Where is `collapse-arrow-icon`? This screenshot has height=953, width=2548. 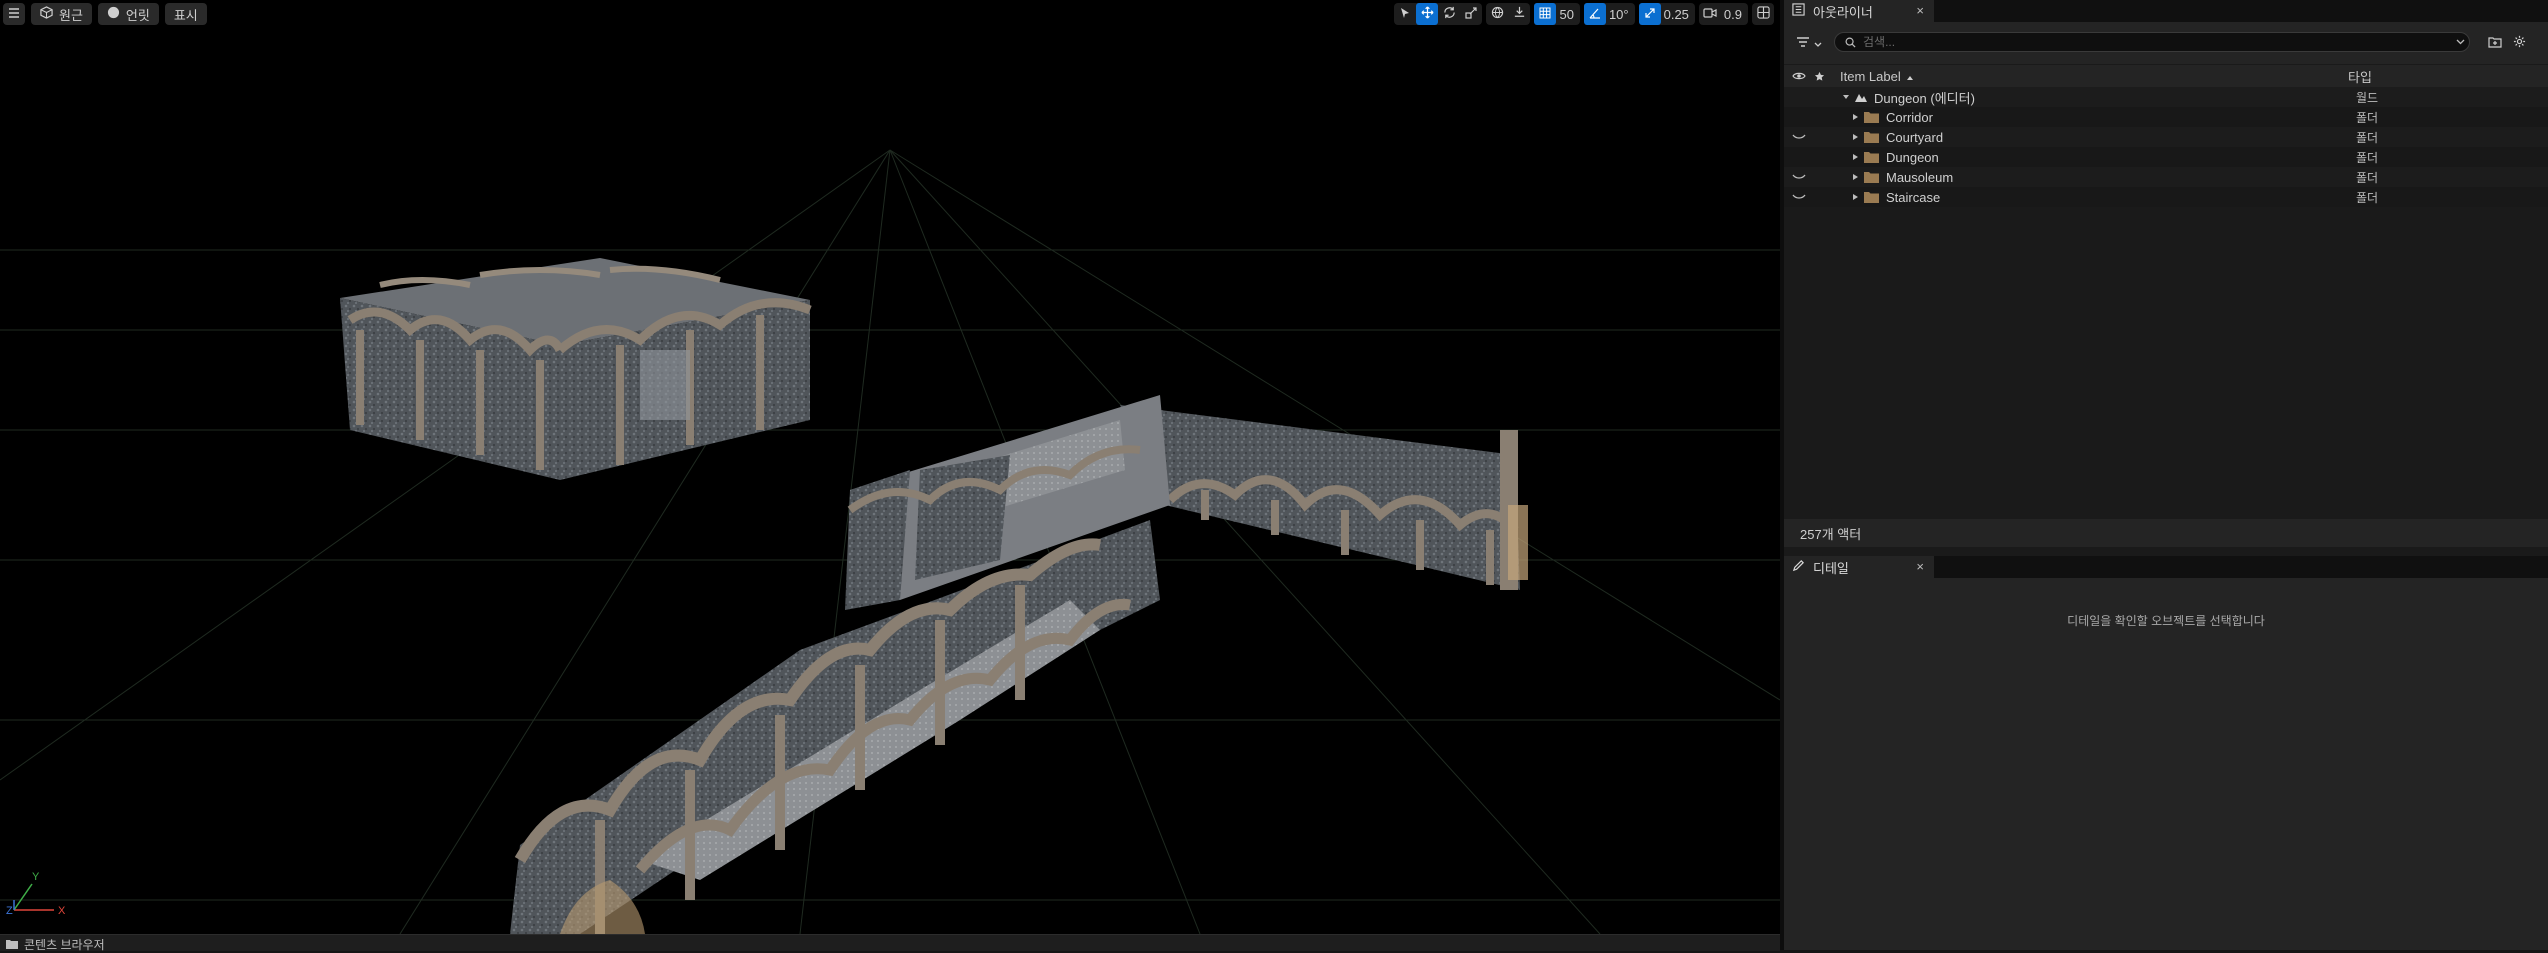
collapse-arrow-icon is located at coordinates (1846, 97).